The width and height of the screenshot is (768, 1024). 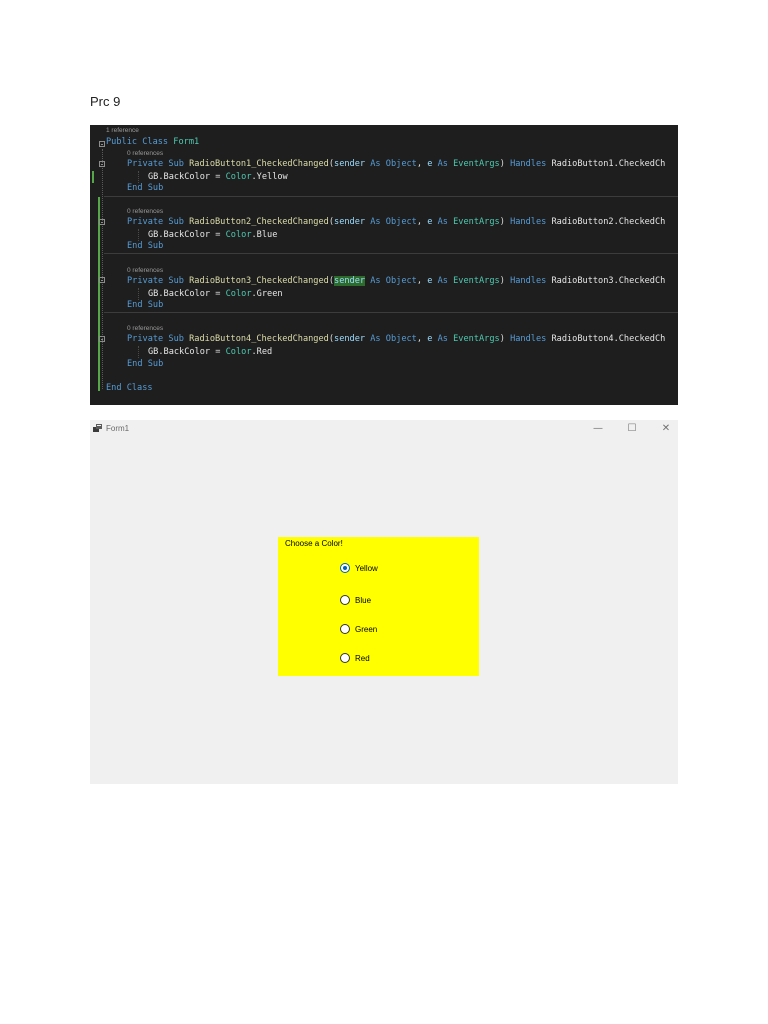 What do you see at coordinates (102, 144) in the screenshot?
I see `collapse-class-icon` at bounding box center [102, 144].